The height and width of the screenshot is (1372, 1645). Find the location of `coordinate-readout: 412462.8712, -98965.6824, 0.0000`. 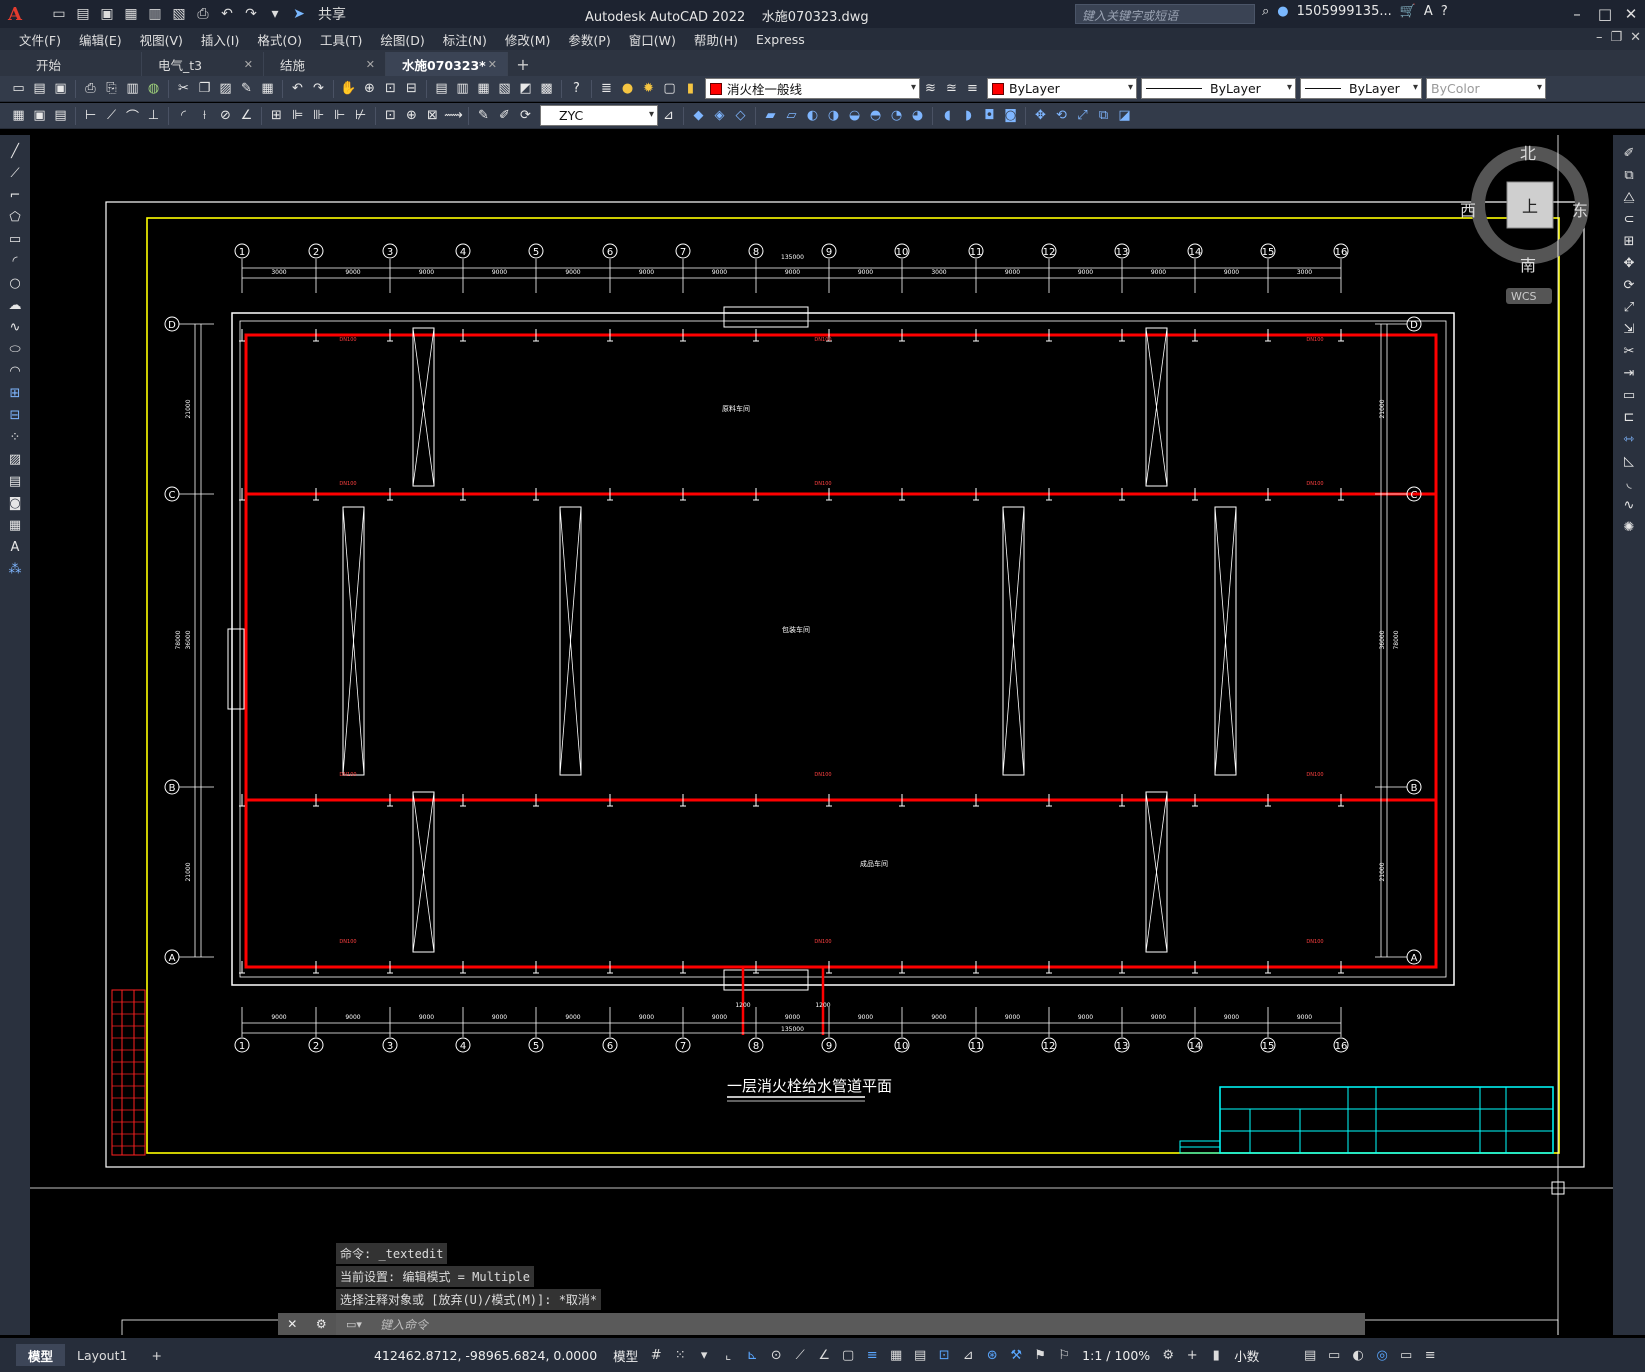

coordinate-readout: 412462.8712, -98965.6824, 0.0000 is located at coordinates (485, 1355).